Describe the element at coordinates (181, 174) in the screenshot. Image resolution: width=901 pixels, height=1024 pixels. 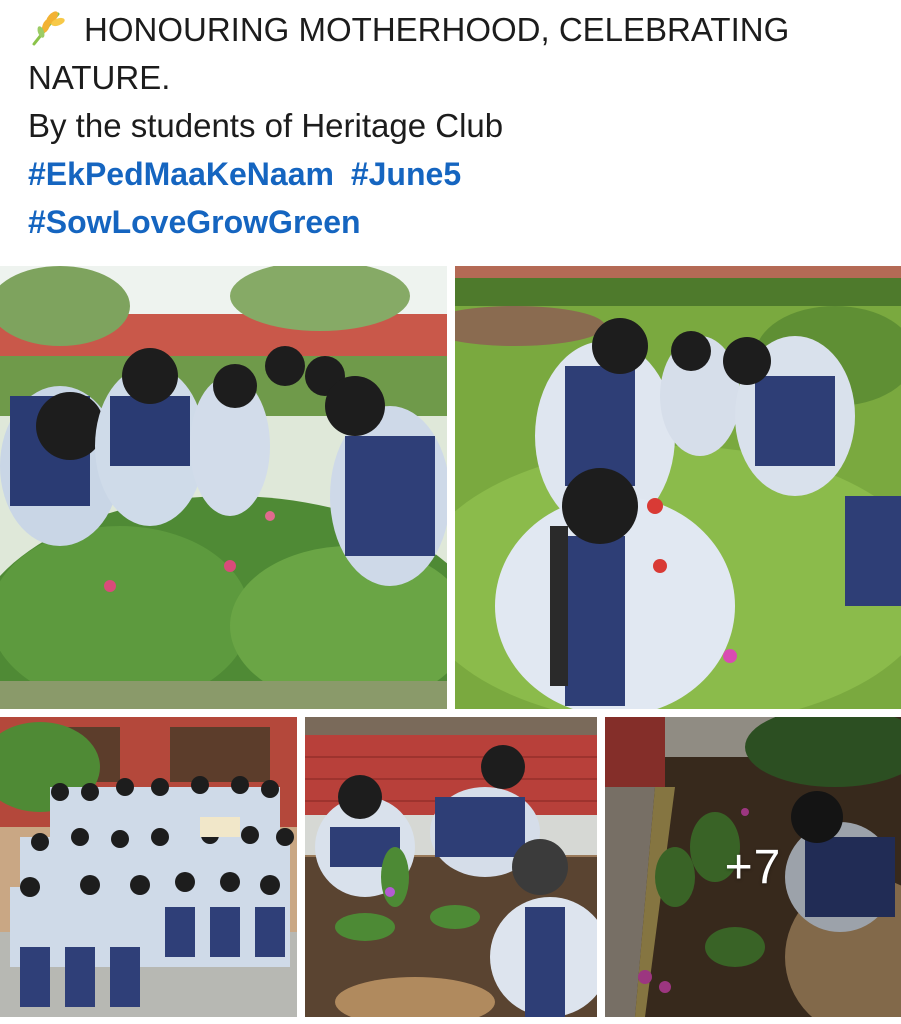
I see `hashtag-ekpedmaakenaam: #EkPedMaaKeNaam` at that location.